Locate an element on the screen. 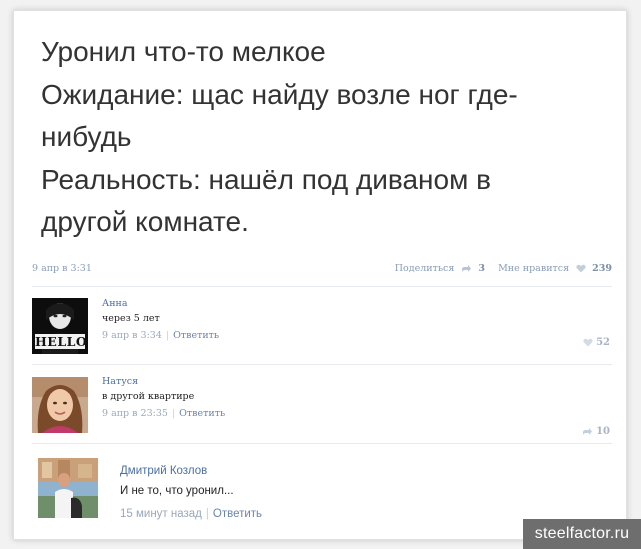 The height and width of the screenshot is (549, 641). post-actions: Поделиться 3 Мне нравится 239 is located at coordinates (503, 268).